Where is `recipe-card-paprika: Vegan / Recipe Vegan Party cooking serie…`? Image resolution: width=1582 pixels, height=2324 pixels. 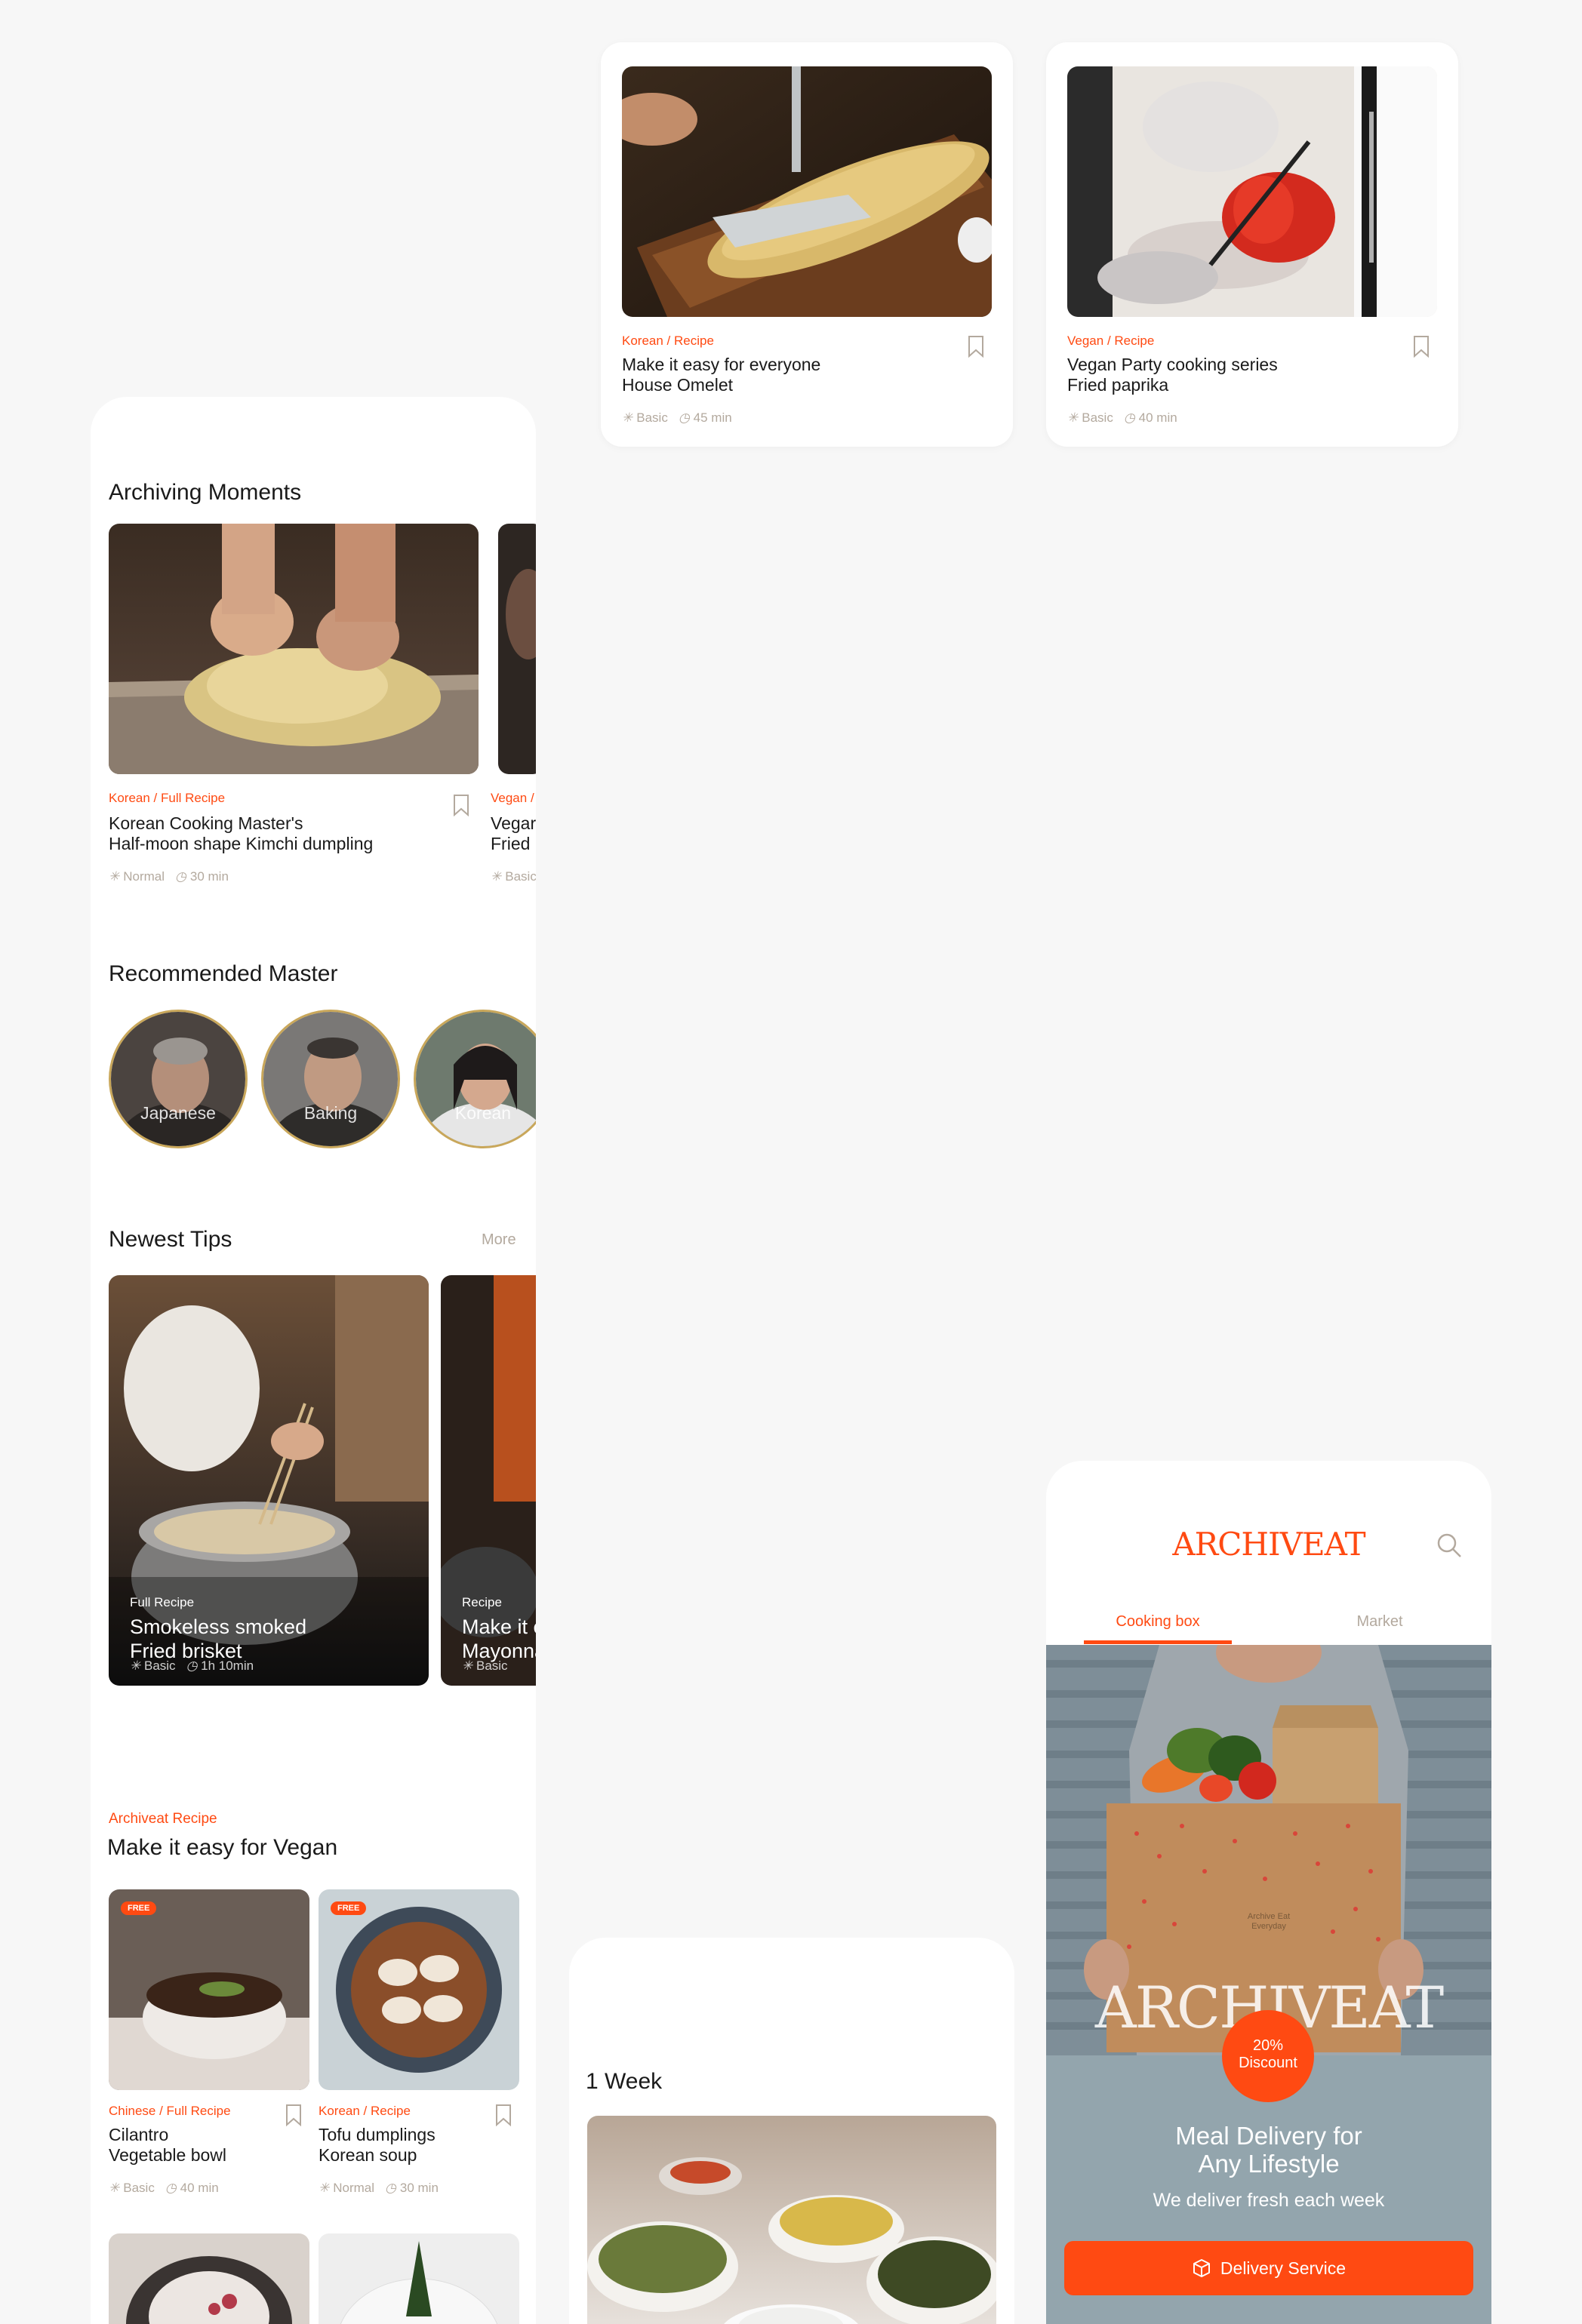
recipe-card-paprika: Vegan / Recipe Vegan Party cooking serie… is located at coordinates (1252, 244).